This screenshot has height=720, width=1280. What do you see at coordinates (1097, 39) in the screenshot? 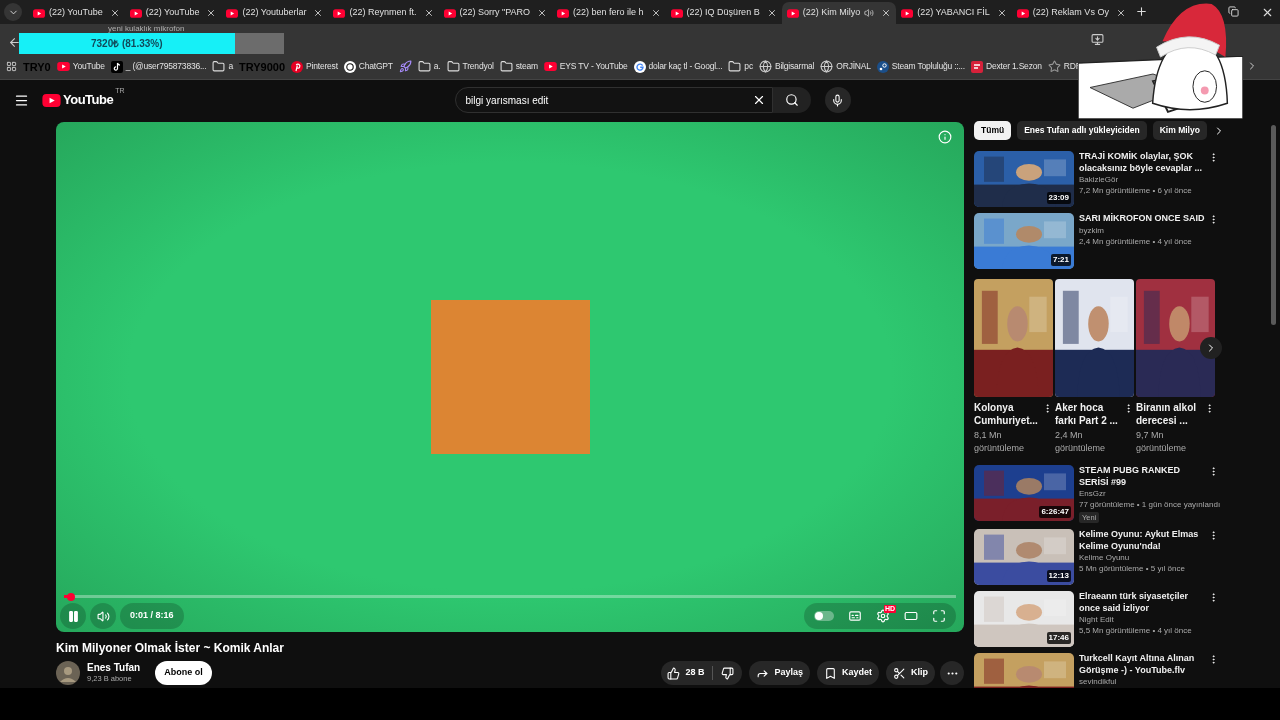
I see `install-icon` at bounding box center [1097, 39].